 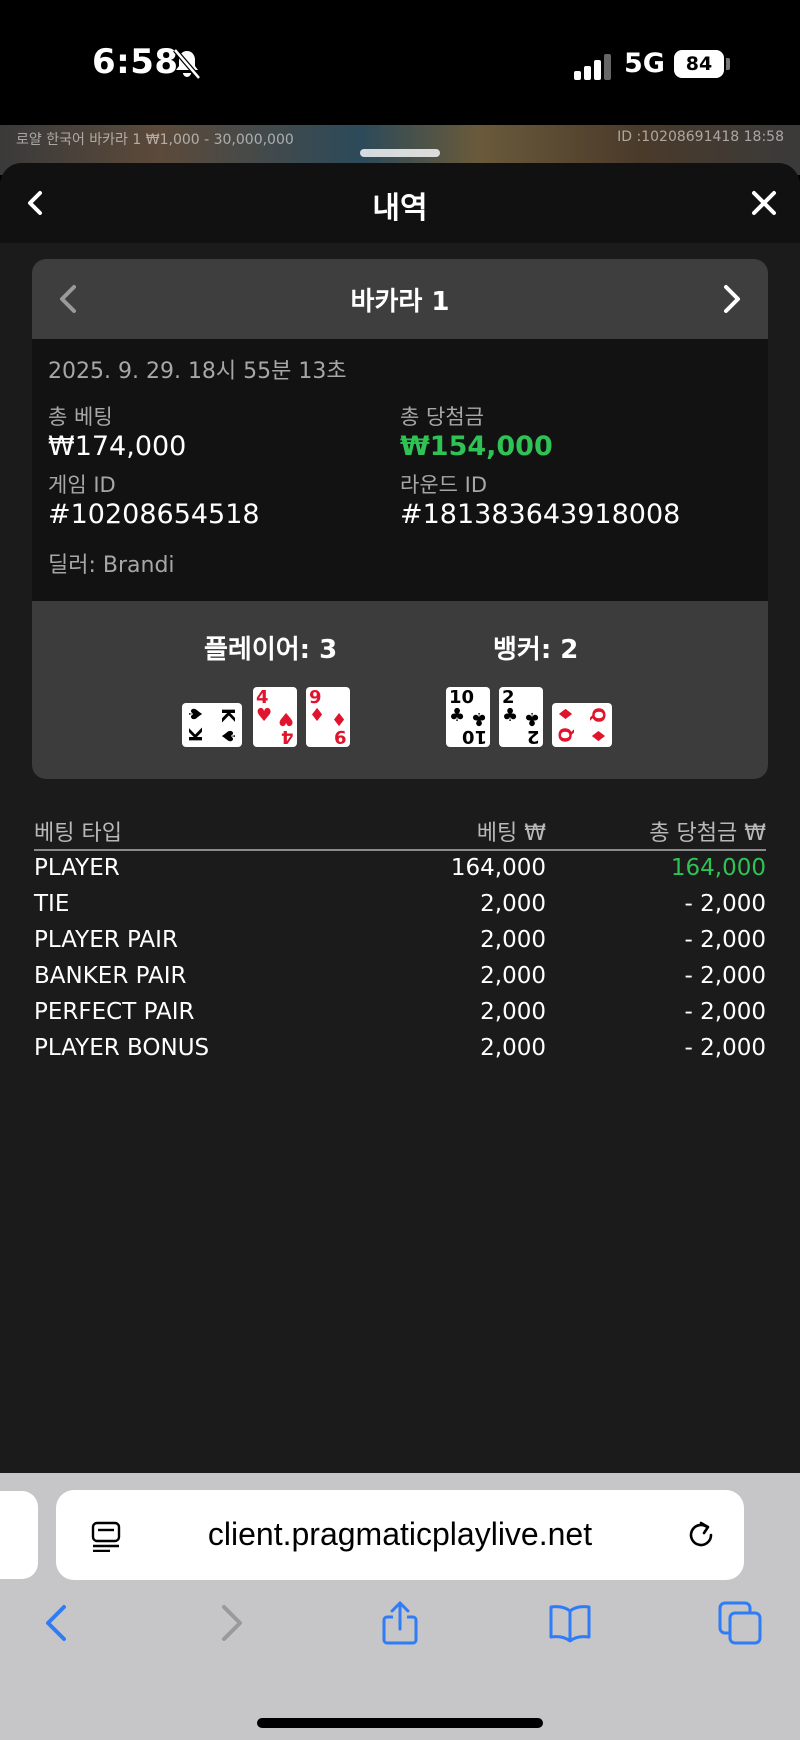 I want to click on bet-row: PLAYER 164,000 164,000, so click(x=400, y=869).